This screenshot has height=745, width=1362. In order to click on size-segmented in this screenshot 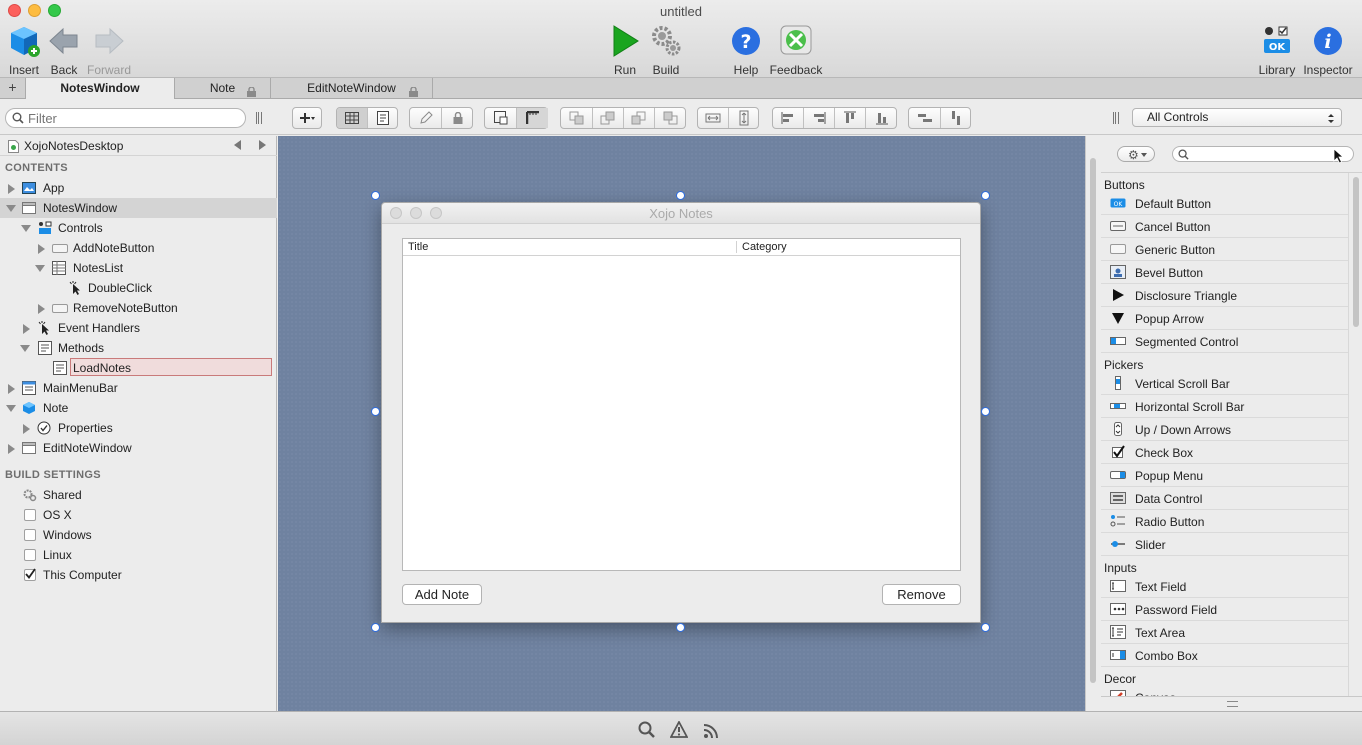, I will do `click(728, 118)`.